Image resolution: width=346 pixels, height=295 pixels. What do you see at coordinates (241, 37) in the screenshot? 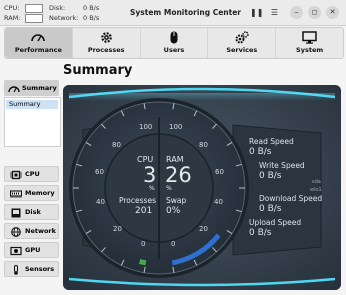
I see `gears-icon` at bounding box center [241, 37].